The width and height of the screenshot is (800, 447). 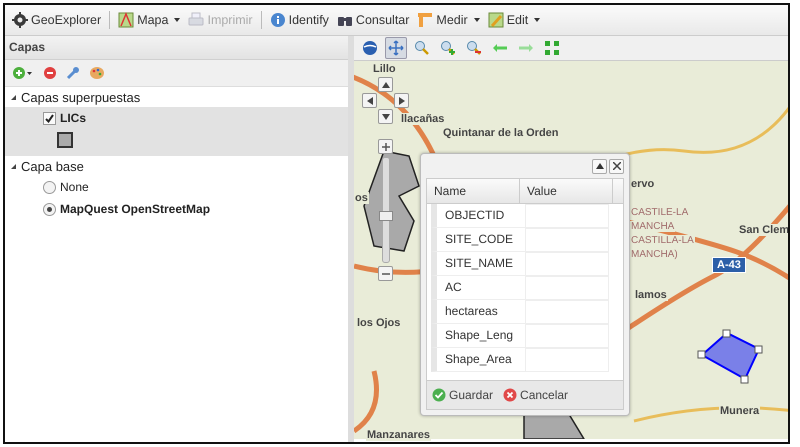 What do you see at coordinates (80, 97) in the screenshot?
I see `tree-group-label: Capas superpuestas` at bounding box center [80, 97].